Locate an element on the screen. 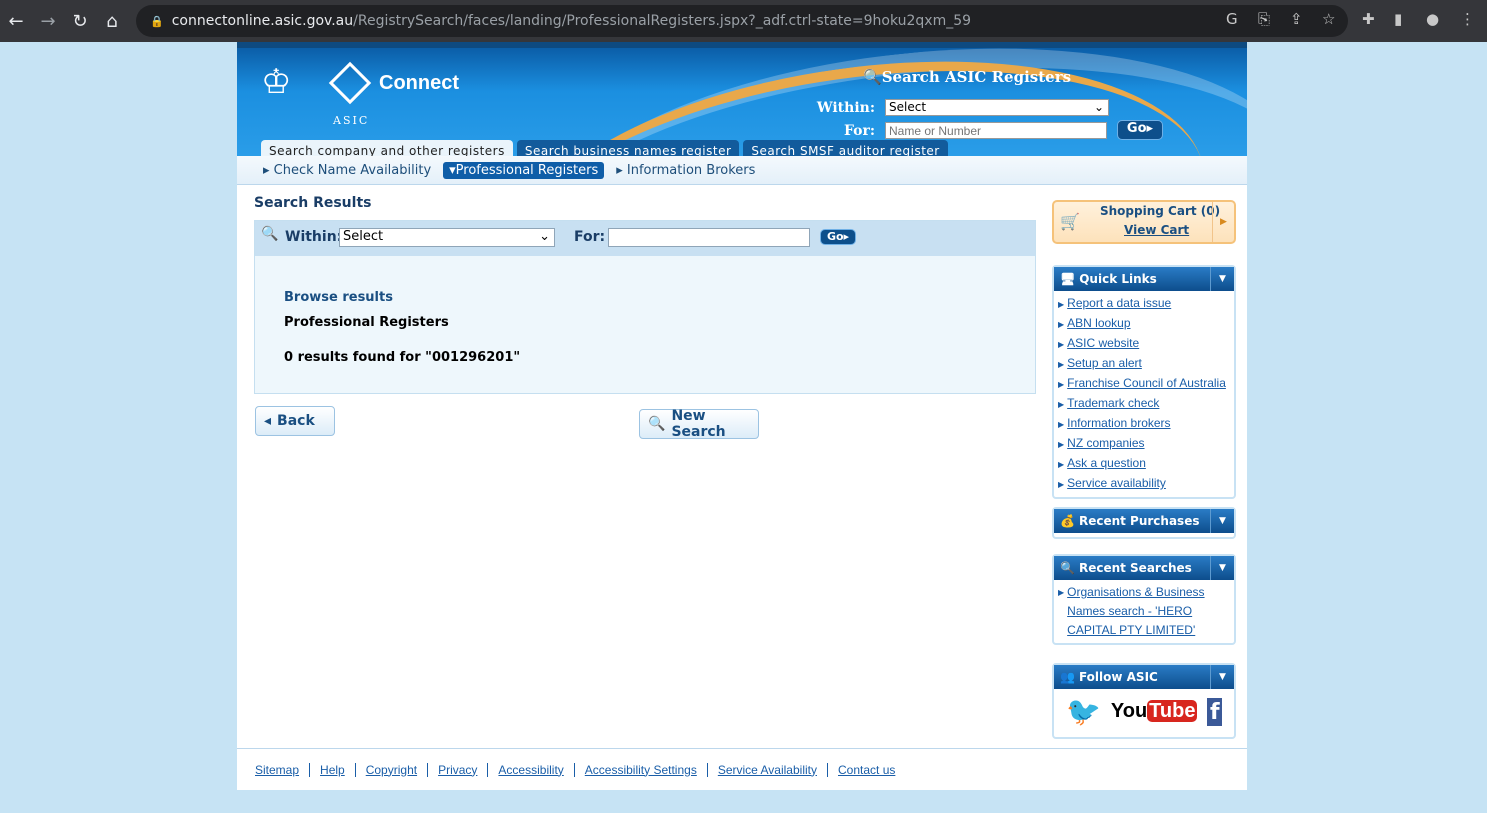  within-label: Within: is located at coordinates (845, 108).